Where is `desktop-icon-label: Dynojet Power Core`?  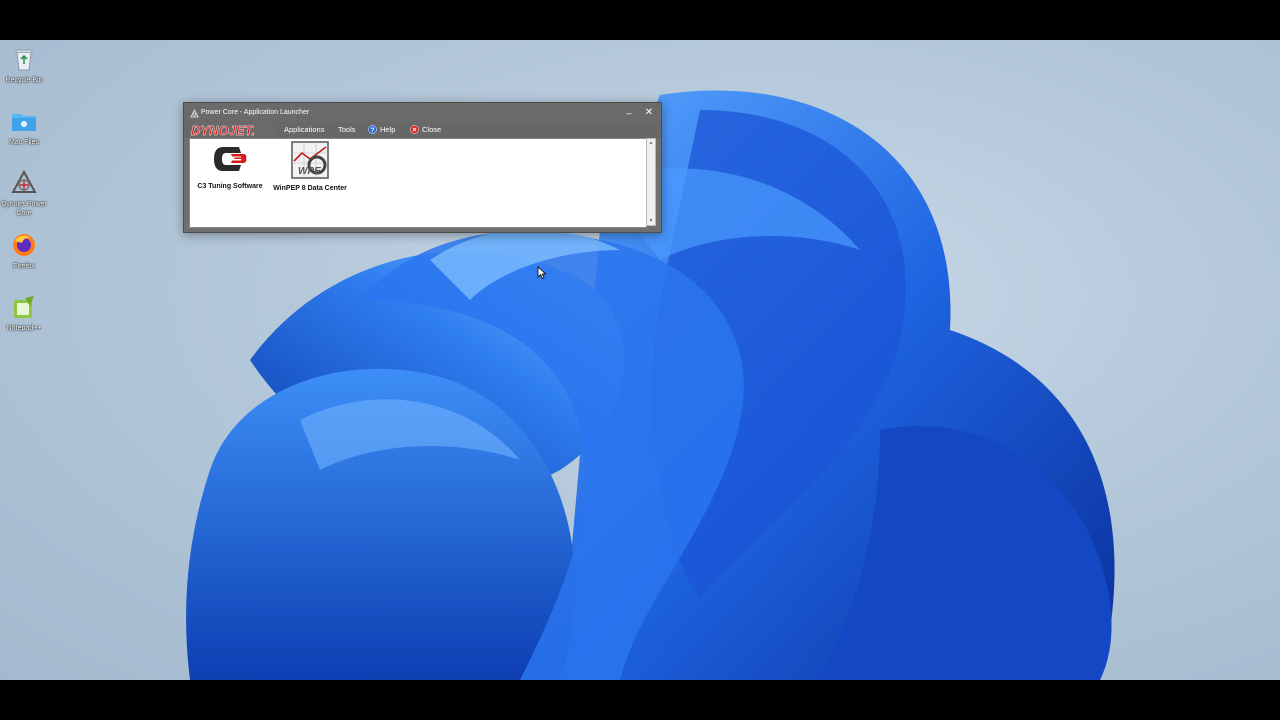
desktop-icon-label: Dynojet Power Core is located at coordinates (24, 209).